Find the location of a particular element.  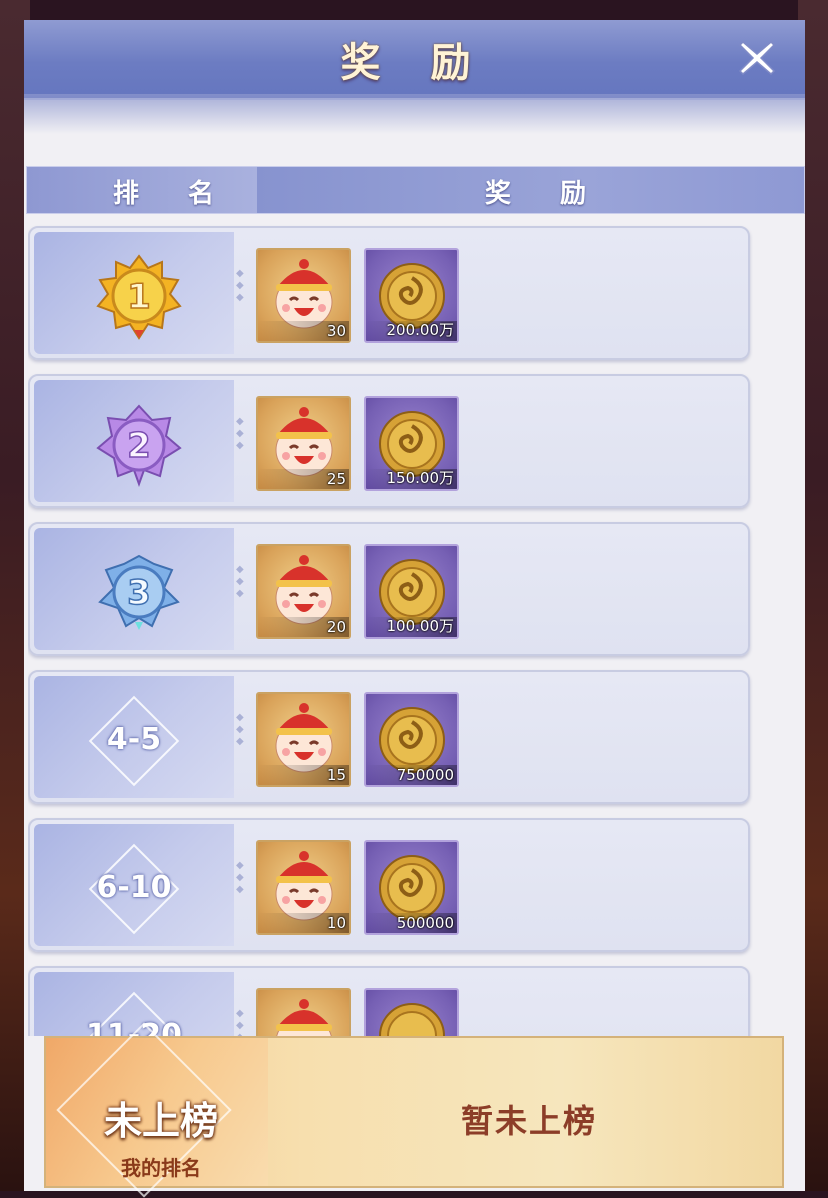

rank-range-badge: 6-10 is located at coordinates (134, 889).